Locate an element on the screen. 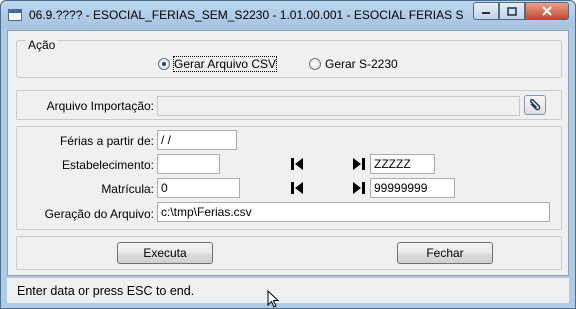  radio-label-gerar-s2230: Gerar S-2230 is located at coordinates (361, 64).